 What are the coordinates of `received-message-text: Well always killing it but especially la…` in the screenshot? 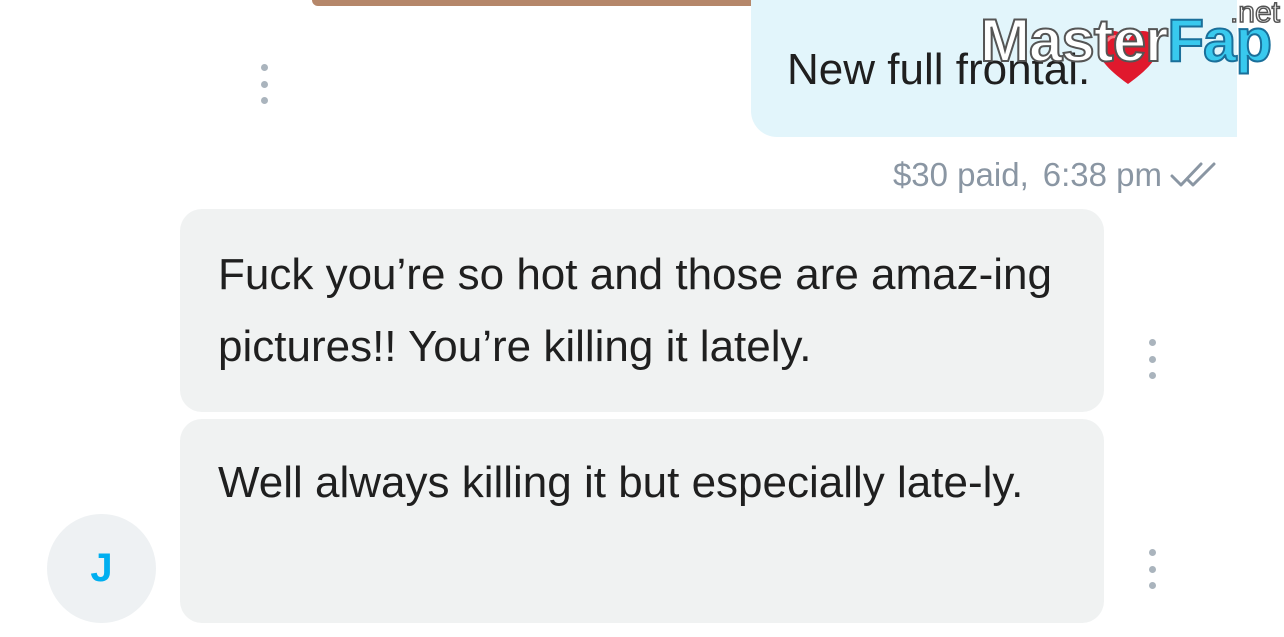 It's located at (621, 482).